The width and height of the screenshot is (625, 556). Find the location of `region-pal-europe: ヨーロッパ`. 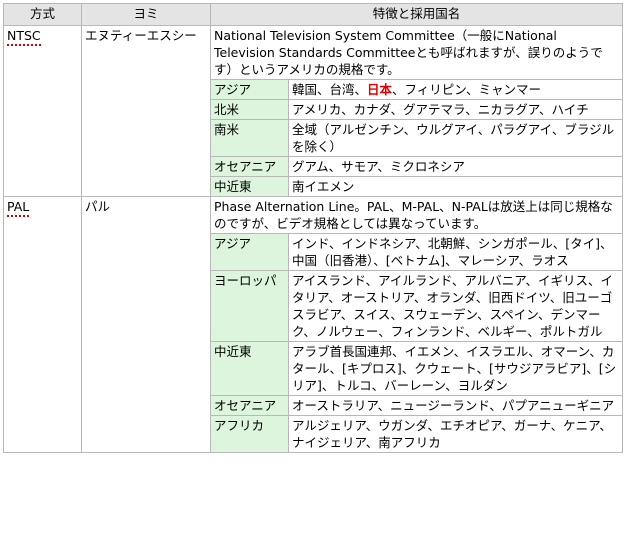

region-pal-europe: ヨーロッパ is located at coordinates (249, 306).